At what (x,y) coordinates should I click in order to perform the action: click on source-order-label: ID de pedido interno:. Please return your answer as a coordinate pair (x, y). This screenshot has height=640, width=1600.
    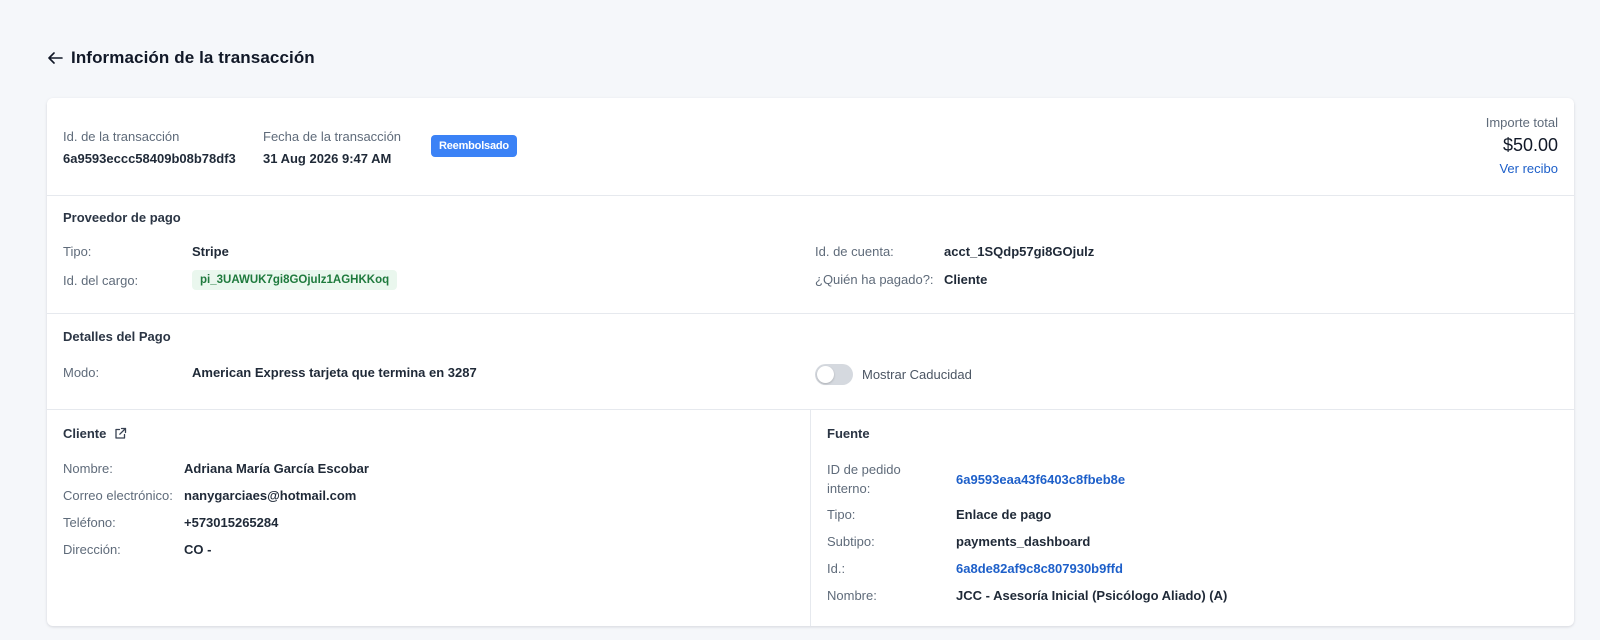
    Looking at the image, I should click on (891, 479).